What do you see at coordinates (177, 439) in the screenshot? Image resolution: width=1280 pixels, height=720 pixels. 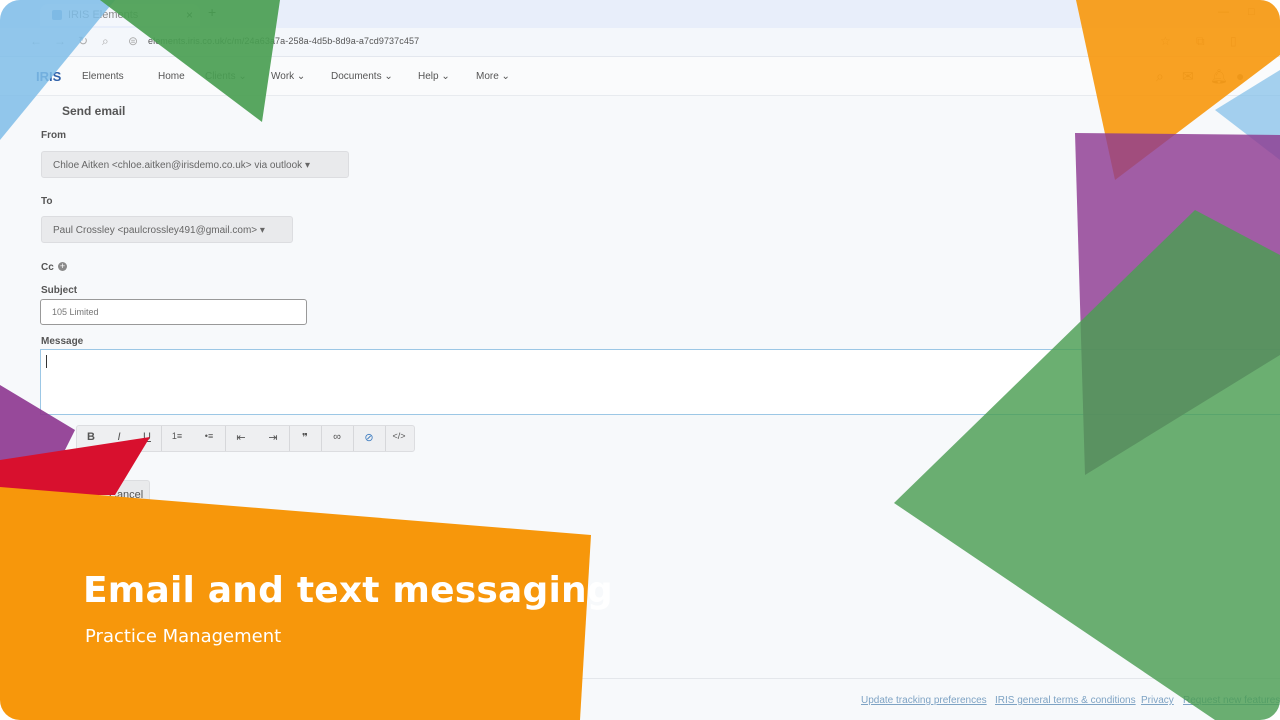 I see `ordered-list-icon: 1≡` at bounding box center [177, 439].